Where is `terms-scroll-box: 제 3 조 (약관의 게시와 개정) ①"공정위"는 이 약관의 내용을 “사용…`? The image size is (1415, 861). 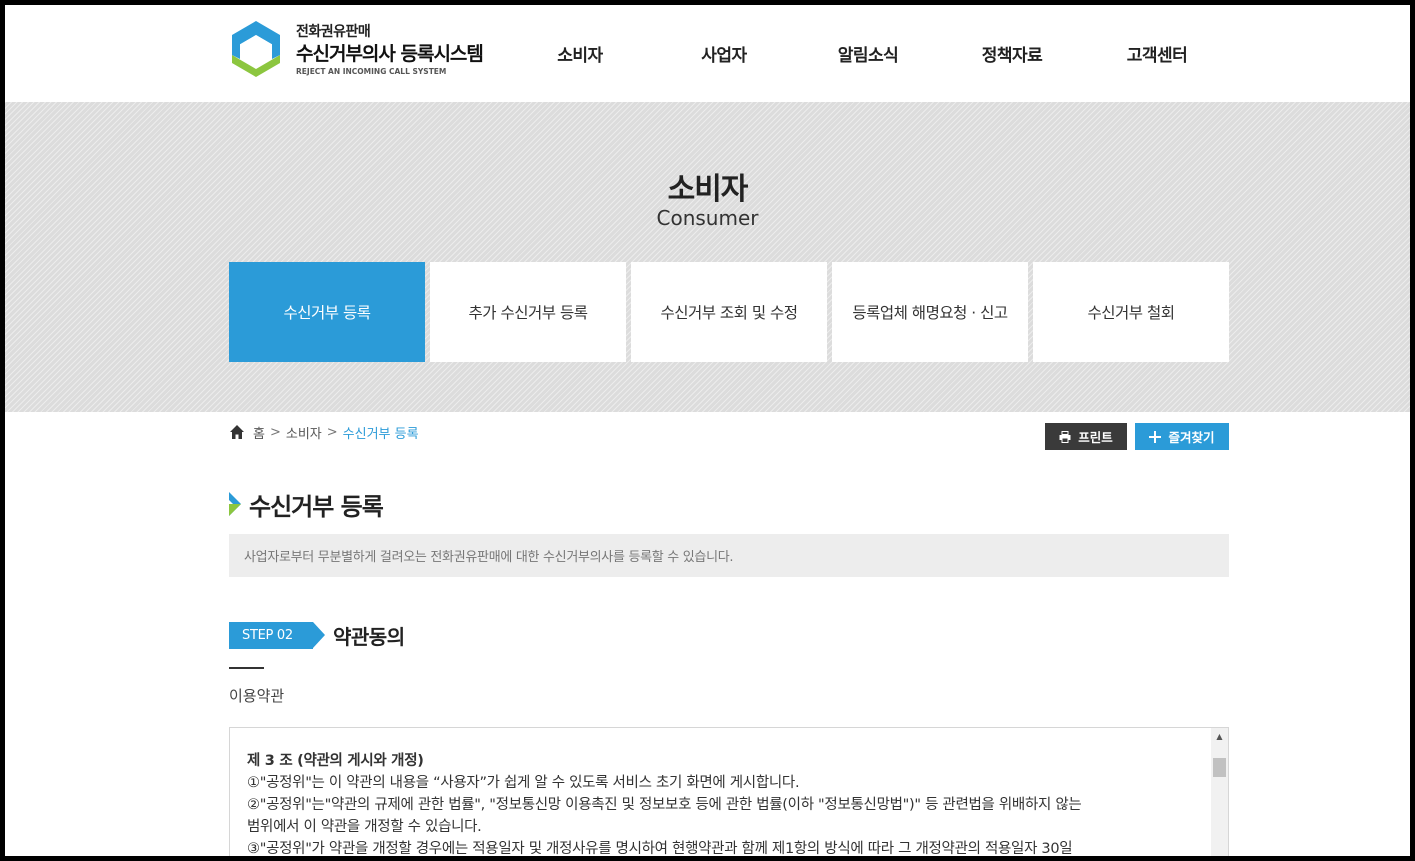
terms-scroll-box: 제 3 조 (약관의 게시와 개정) ①"공정위"는 이 약관의 내용을 “사용… is located at coordinates (729, 791).